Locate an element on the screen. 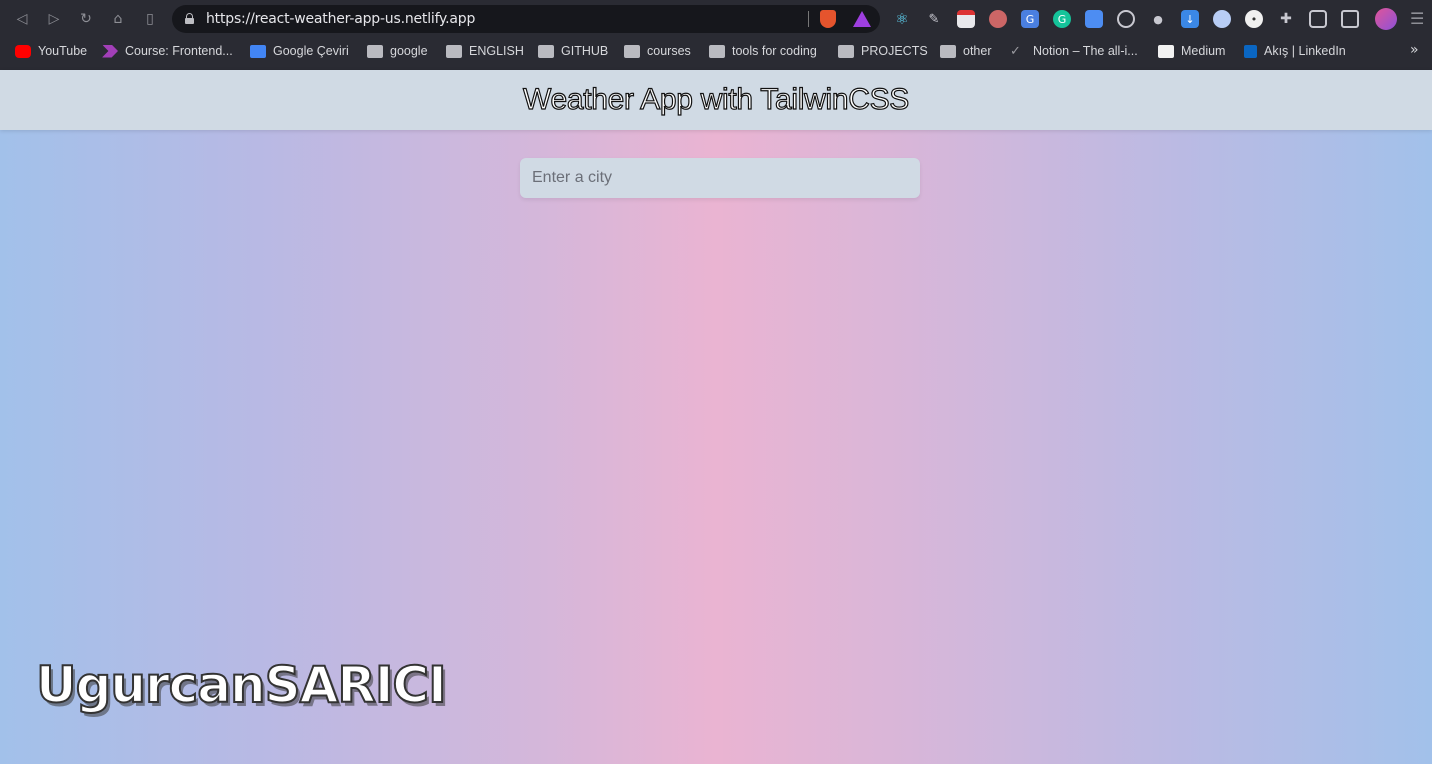  url-text: https://react-weather-app-us.netlify.app is located at coordinates (340, 19).